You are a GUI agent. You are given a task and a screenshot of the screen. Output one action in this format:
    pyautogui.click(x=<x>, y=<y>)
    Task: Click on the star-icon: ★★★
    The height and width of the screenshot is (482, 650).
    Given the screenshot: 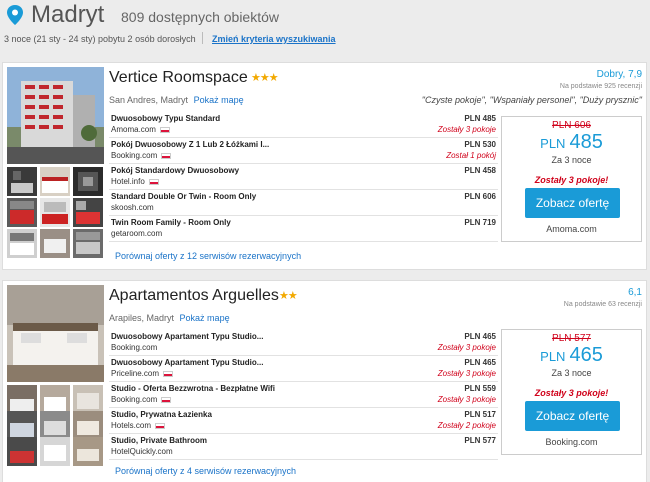 What is the action you would take?
    pyautogui.click(x=265, y=78)
    